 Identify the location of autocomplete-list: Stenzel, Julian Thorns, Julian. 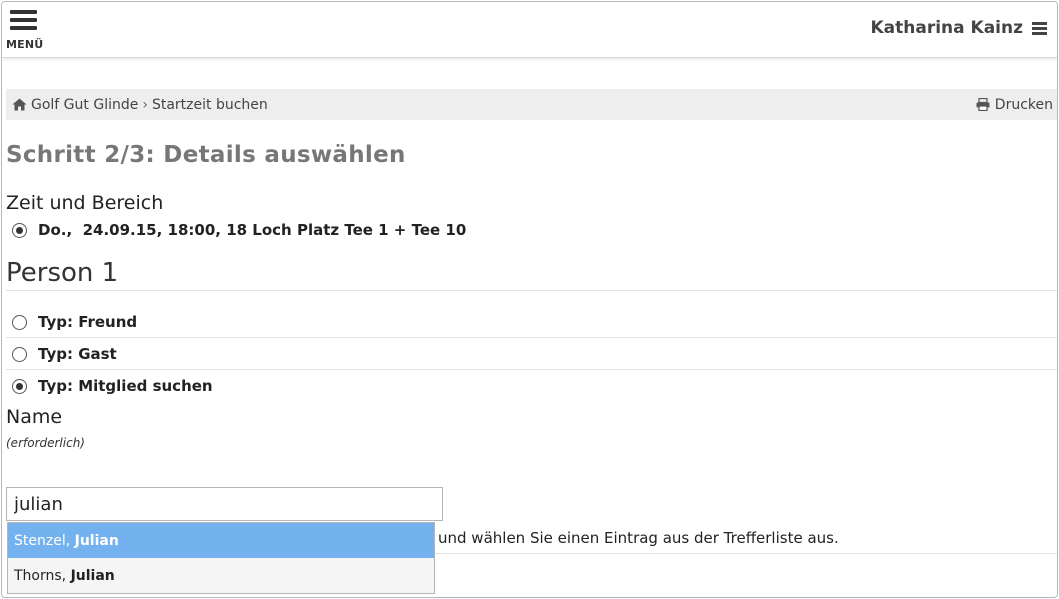
(221, 558).